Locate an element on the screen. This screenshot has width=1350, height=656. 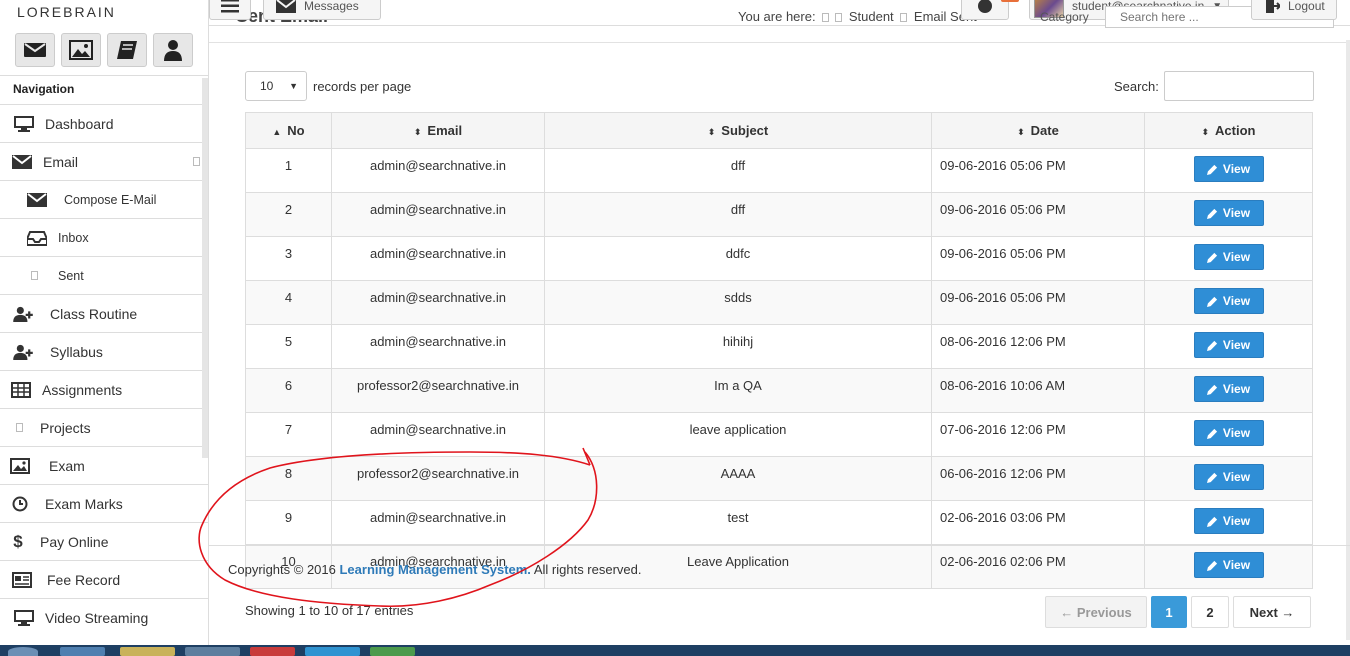
column-header-action: ⬍ Action is located at coordinates (1228, 130).